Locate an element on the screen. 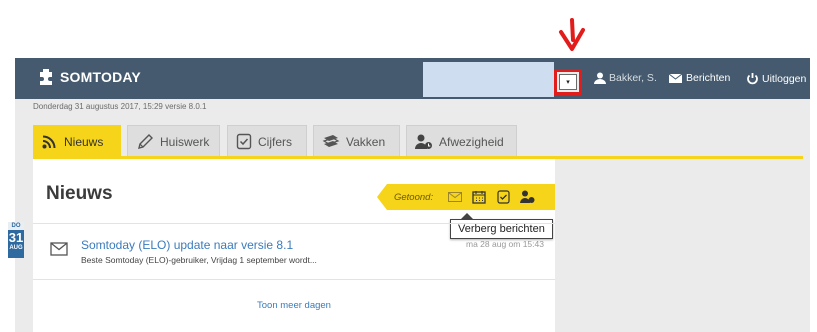 Image resolution: width=817 pixels, height=332 pixels. date-day: 31 is located at coordinates (16, 237).